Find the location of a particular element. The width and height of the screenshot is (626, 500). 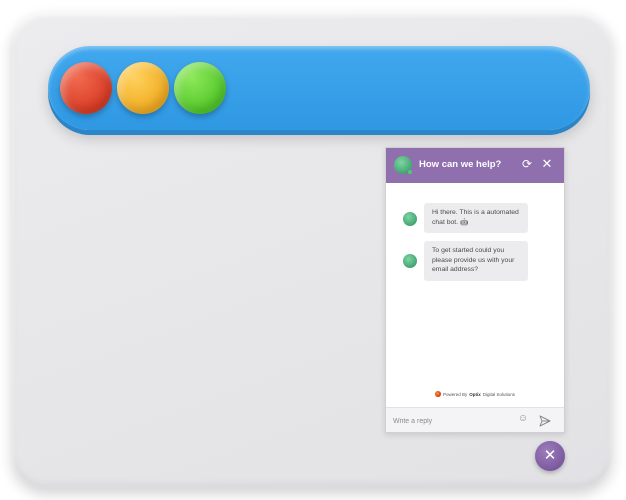

reply-input is located at coordinates (448, 421).